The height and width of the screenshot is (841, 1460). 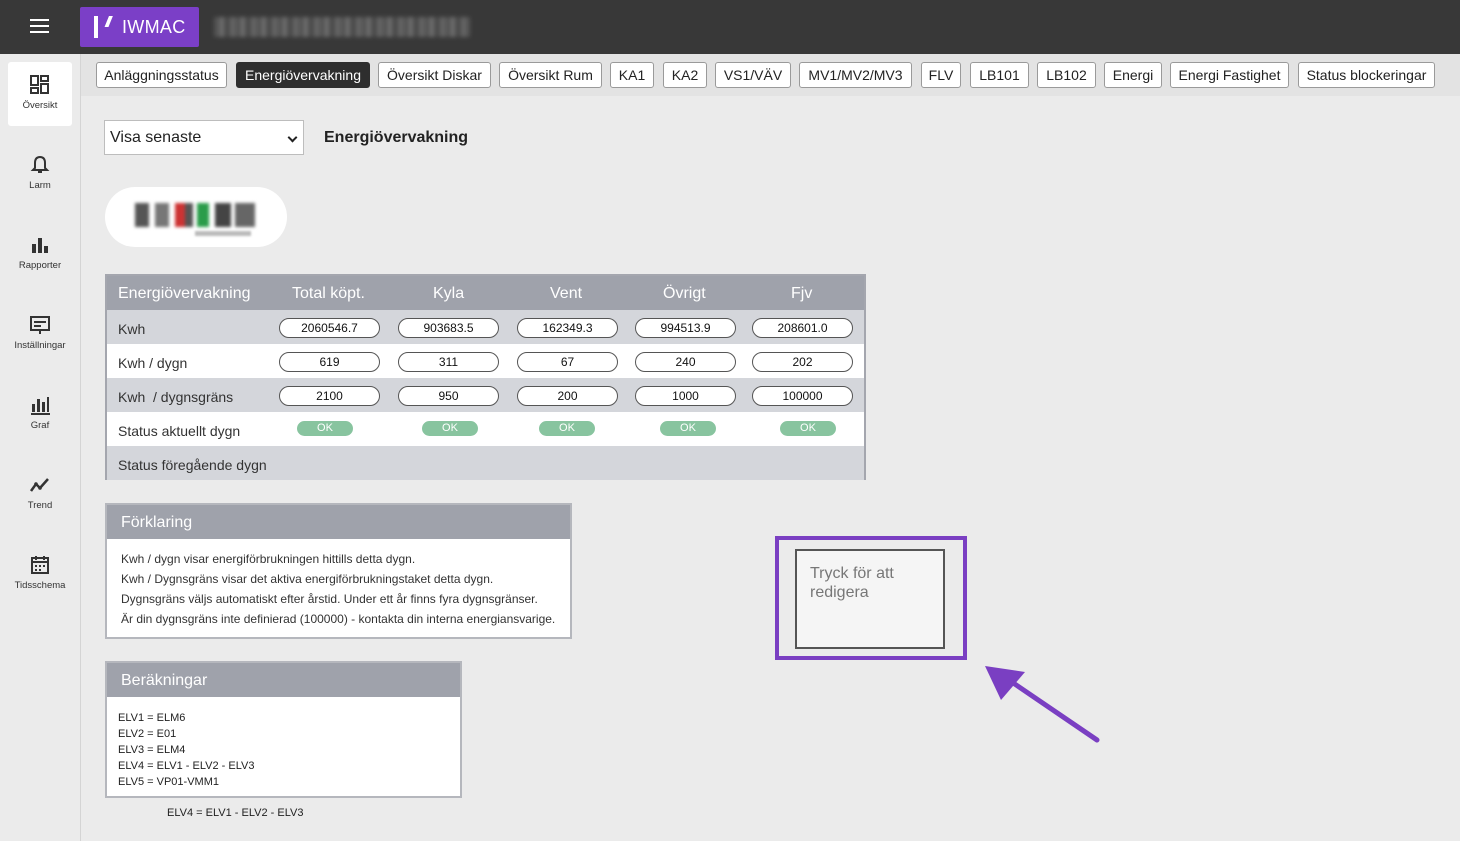 I want to click on highlight-frame: Tryck för att redigera, so click(x=871, y=598).